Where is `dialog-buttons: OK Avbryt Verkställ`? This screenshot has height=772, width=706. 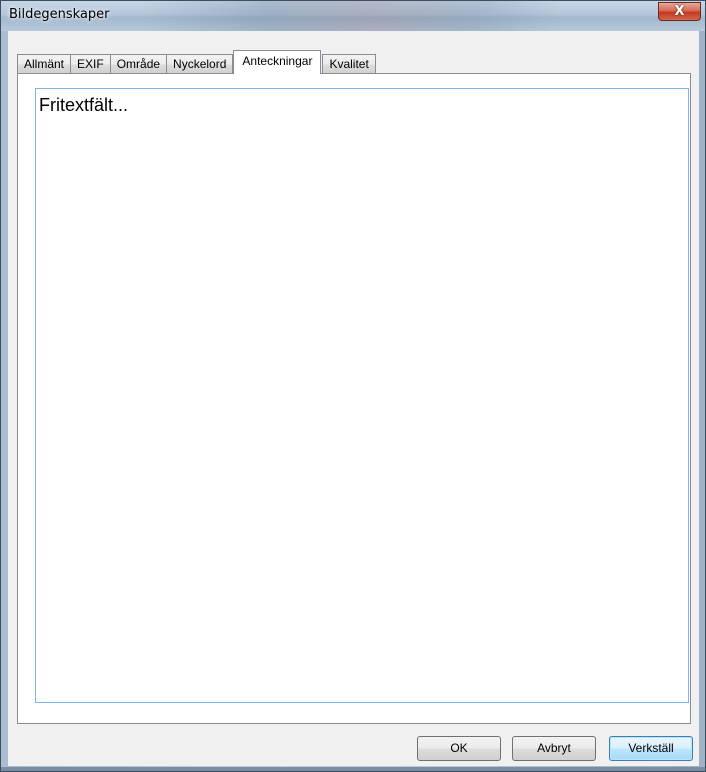 dialog-buttons: OK Avbryt Verkställ is located at coordinates (353, 748).